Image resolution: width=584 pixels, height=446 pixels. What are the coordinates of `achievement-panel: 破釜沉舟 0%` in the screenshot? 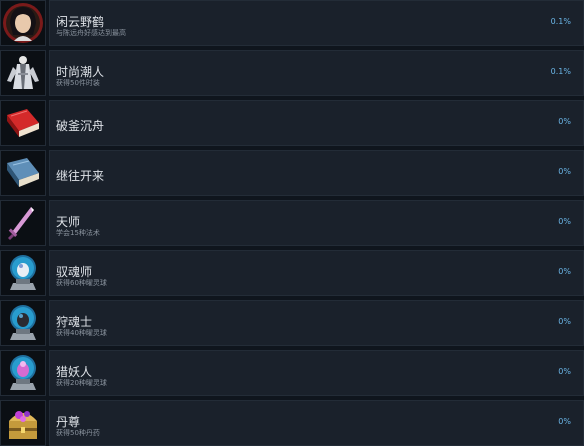 It's located at (316, 123).